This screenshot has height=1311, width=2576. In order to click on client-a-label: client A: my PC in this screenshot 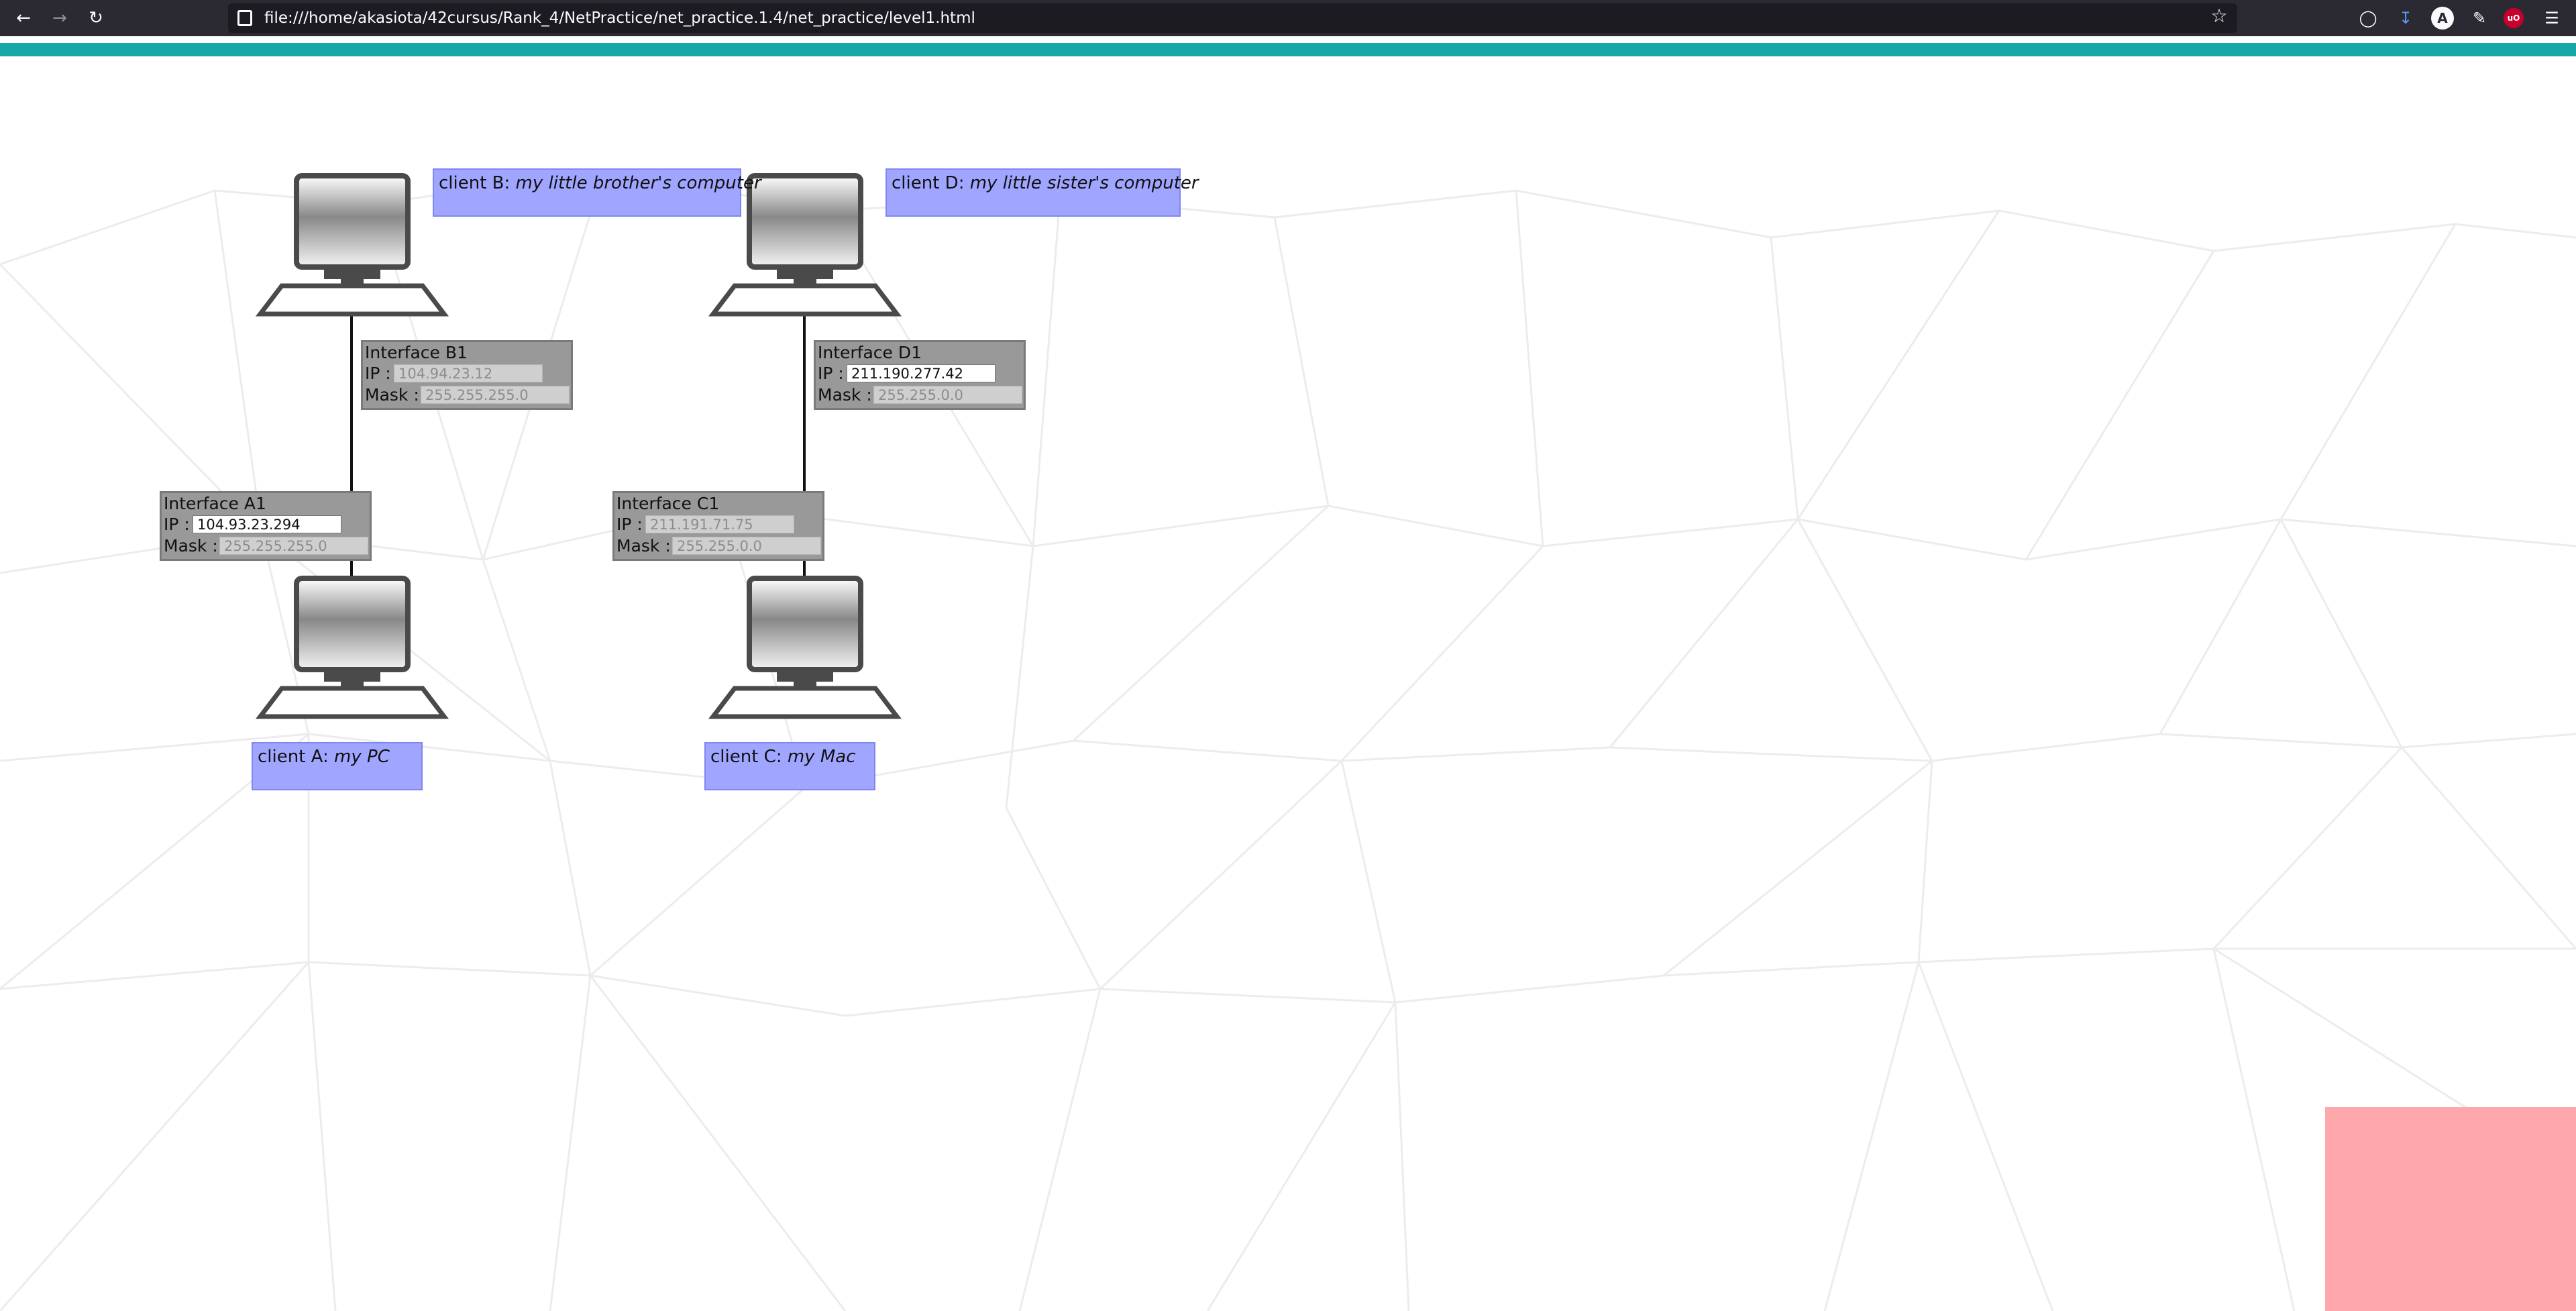, I will do `click(337, 766)`.